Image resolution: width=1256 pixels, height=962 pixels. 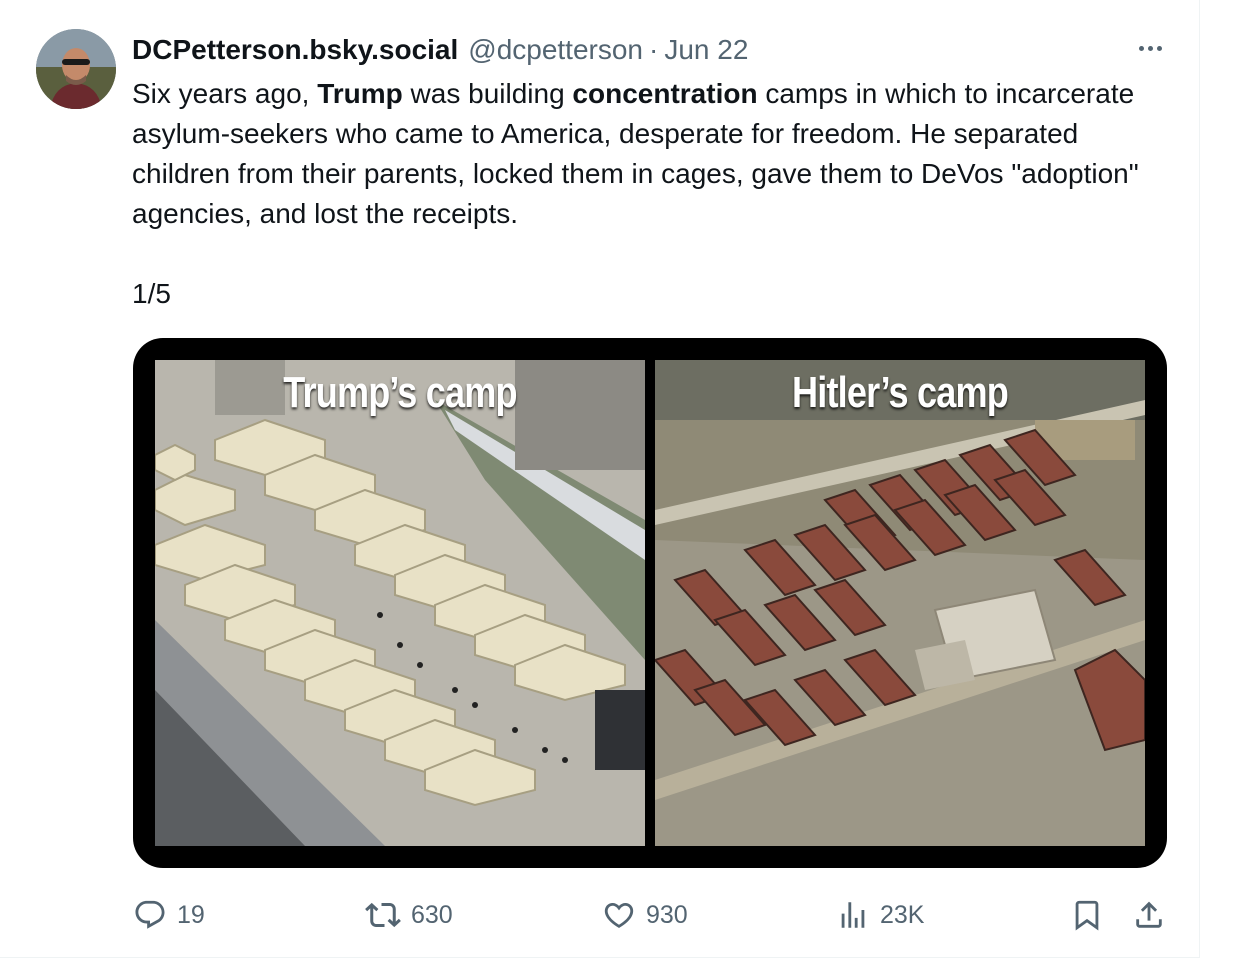 What do you see at coordinates (169, 915) in the screenshot?
I see `reply-button: 19` at bounding box center [169, 915].